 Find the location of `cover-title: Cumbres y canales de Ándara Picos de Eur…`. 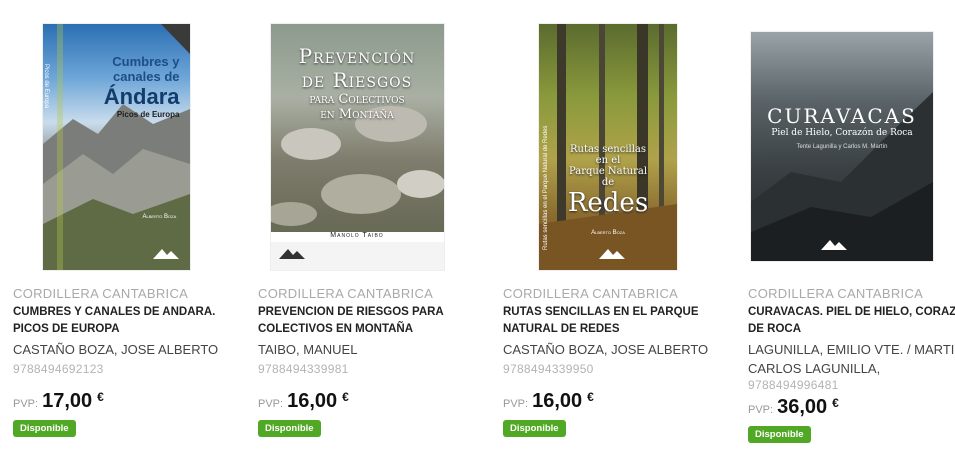

cover-title: Cumbres y canales de Ándara Picos de Eur… is located at coordinates (141, 86).